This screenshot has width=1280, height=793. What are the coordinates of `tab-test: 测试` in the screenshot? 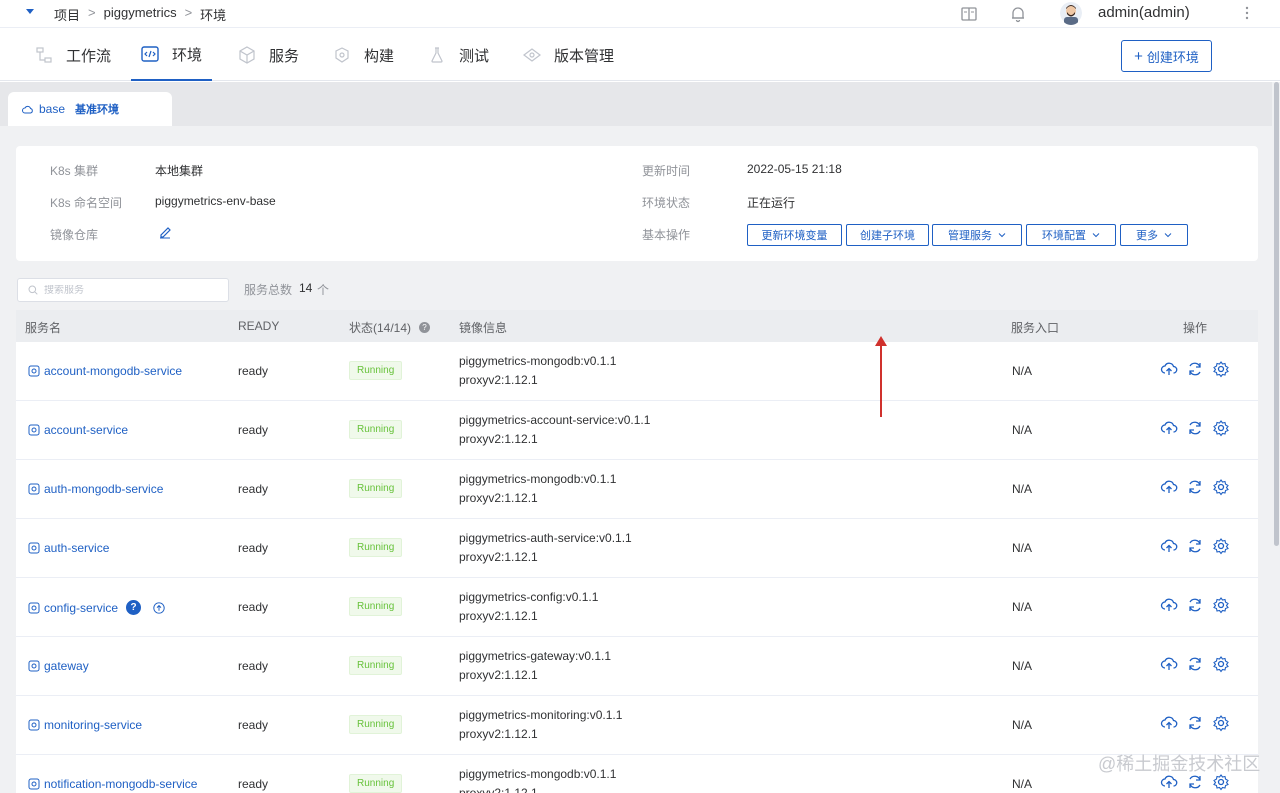 It's located at (458, 55).